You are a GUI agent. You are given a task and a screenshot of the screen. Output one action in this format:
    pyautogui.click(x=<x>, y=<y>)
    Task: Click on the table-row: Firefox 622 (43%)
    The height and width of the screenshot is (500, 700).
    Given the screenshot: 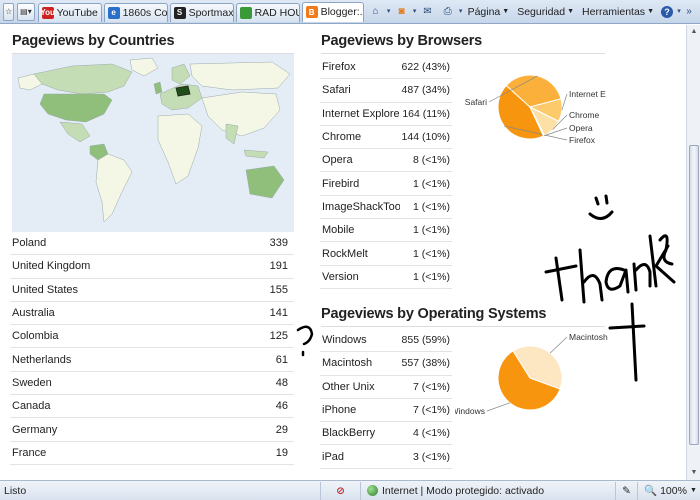 What is the action you would take?
    pyautogui.click(x=386, y=68)
    